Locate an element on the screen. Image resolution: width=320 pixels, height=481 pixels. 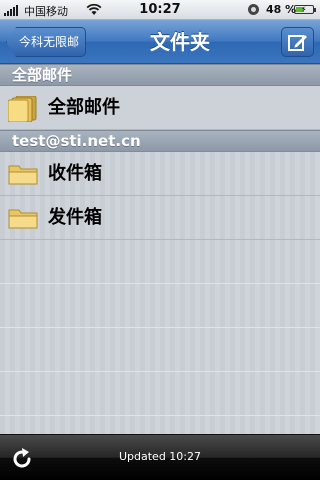
navigation-bar: 今科无限邮 文件夹 is located at coordinates (160, 42).